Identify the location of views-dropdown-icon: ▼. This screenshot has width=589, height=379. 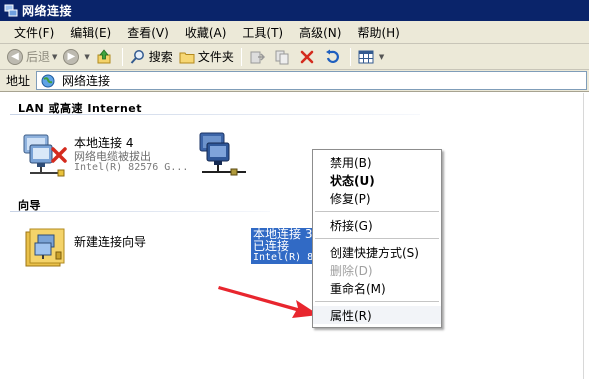
(381, 57).